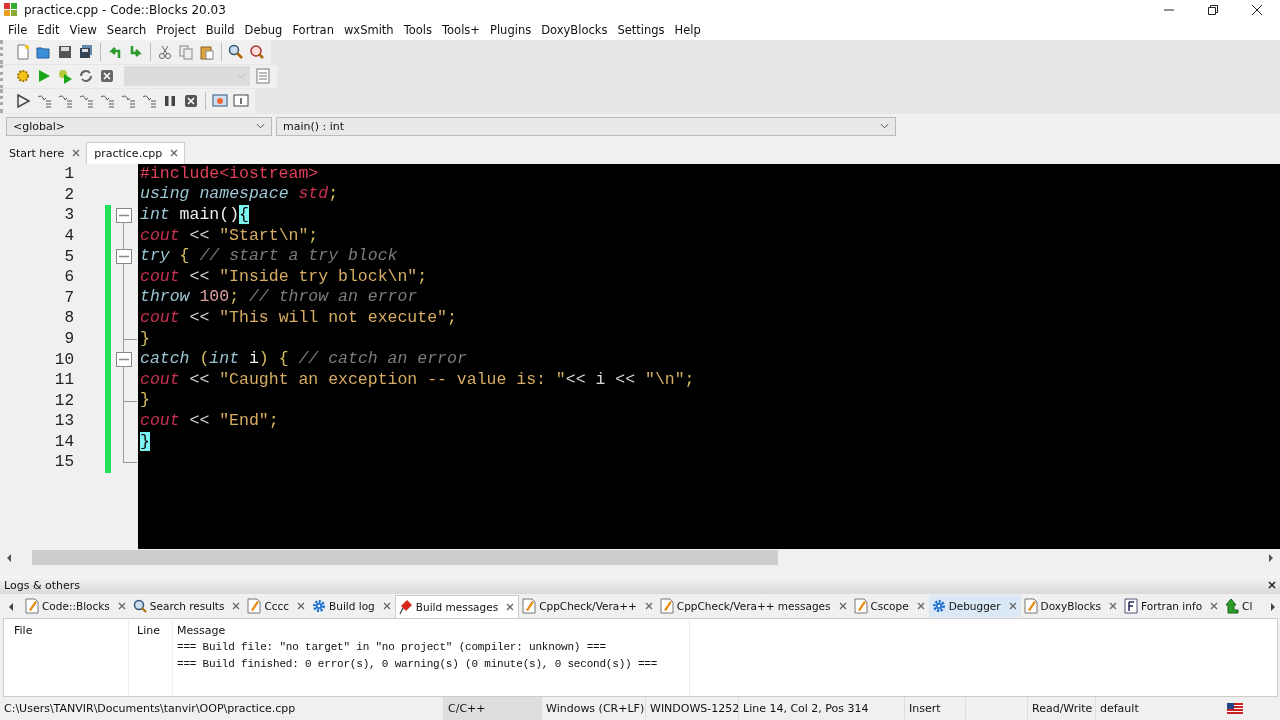  I want to click on arrow-icon, so click(1232, 606).